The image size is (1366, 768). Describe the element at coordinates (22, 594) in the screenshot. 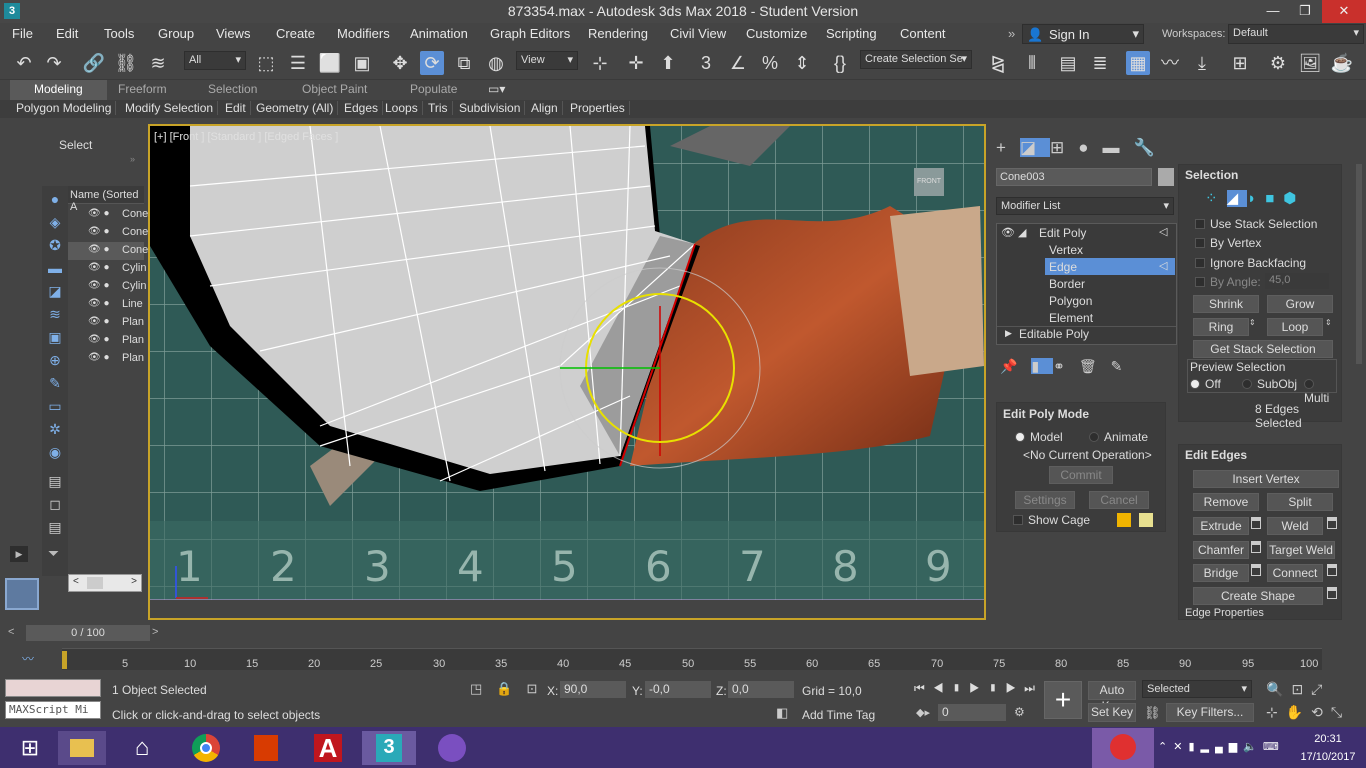

I see `workspace-thumbnail` at that location.